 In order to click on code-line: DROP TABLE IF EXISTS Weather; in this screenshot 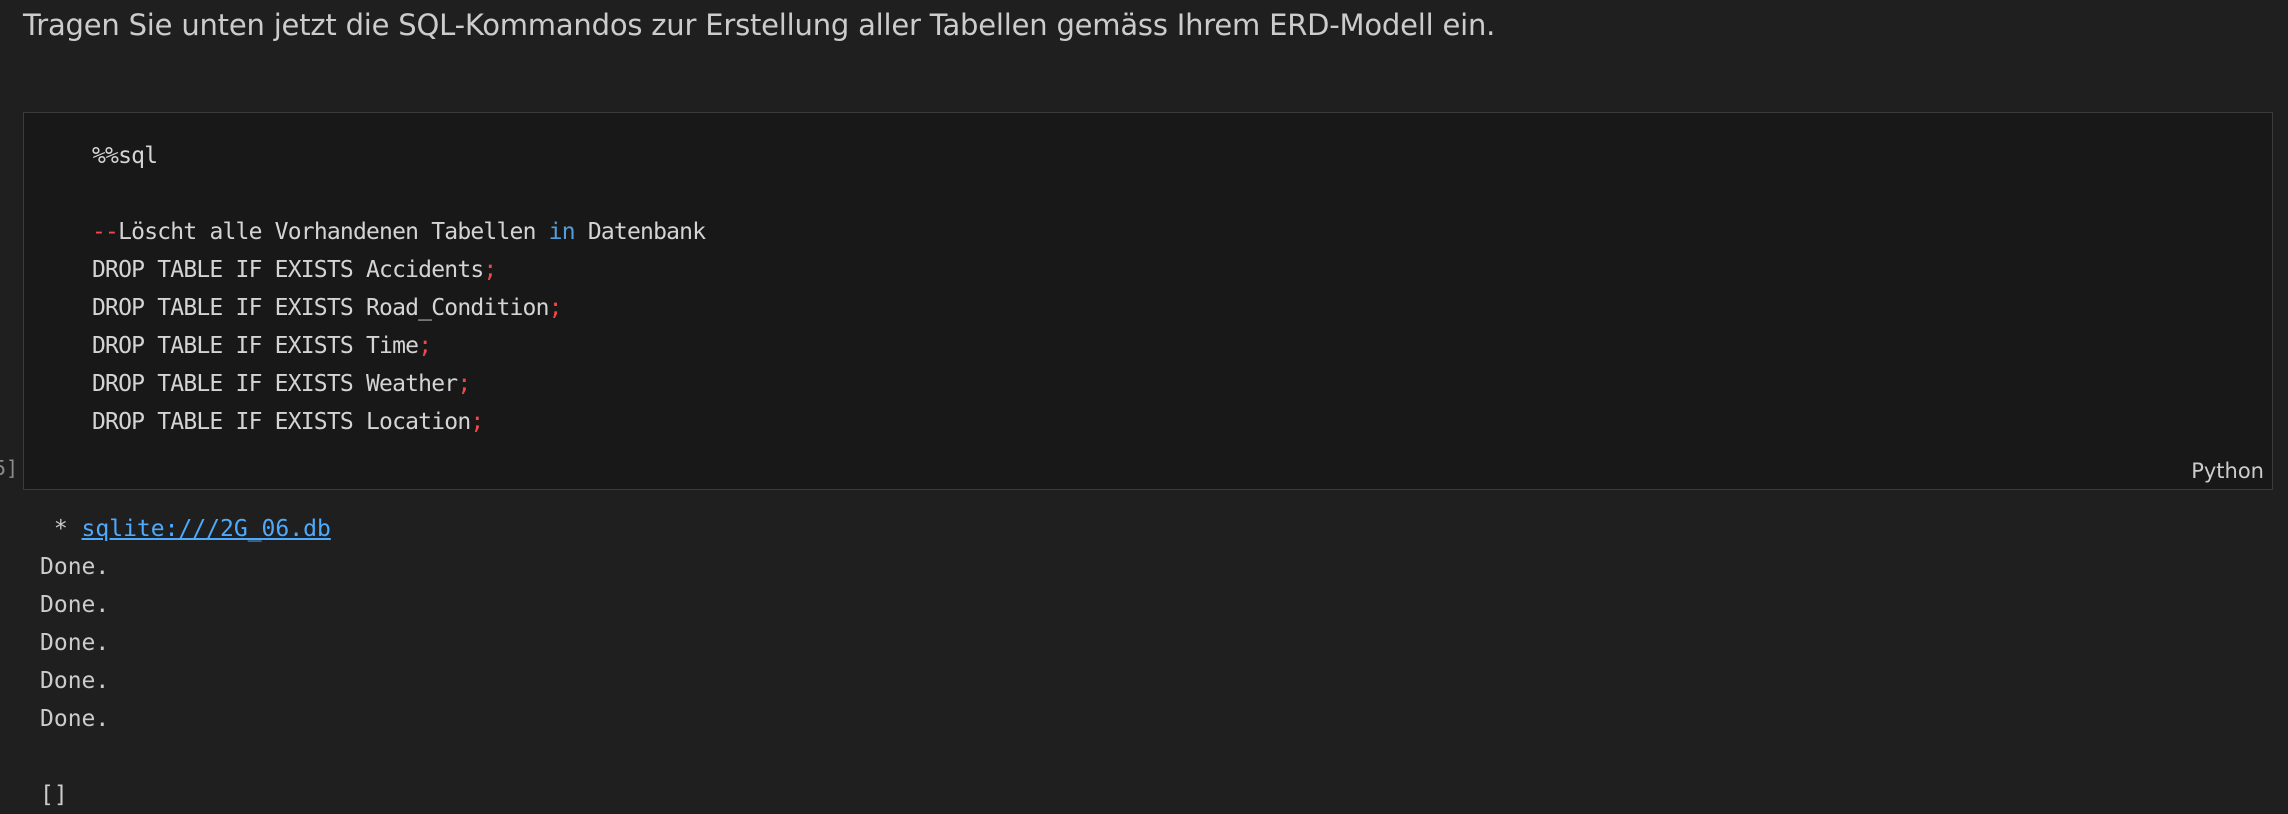, I will do `click(281, 384)`.